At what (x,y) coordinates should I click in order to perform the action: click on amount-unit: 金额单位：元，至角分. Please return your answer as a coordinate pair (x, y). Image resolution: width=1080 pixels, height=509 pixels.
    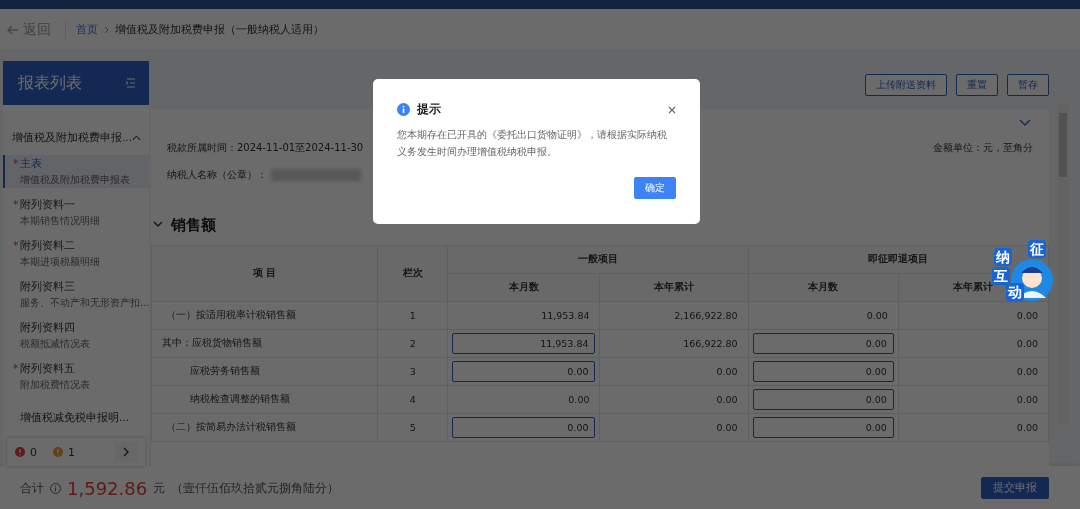
    Looking at the image, I should click on (983, 148).